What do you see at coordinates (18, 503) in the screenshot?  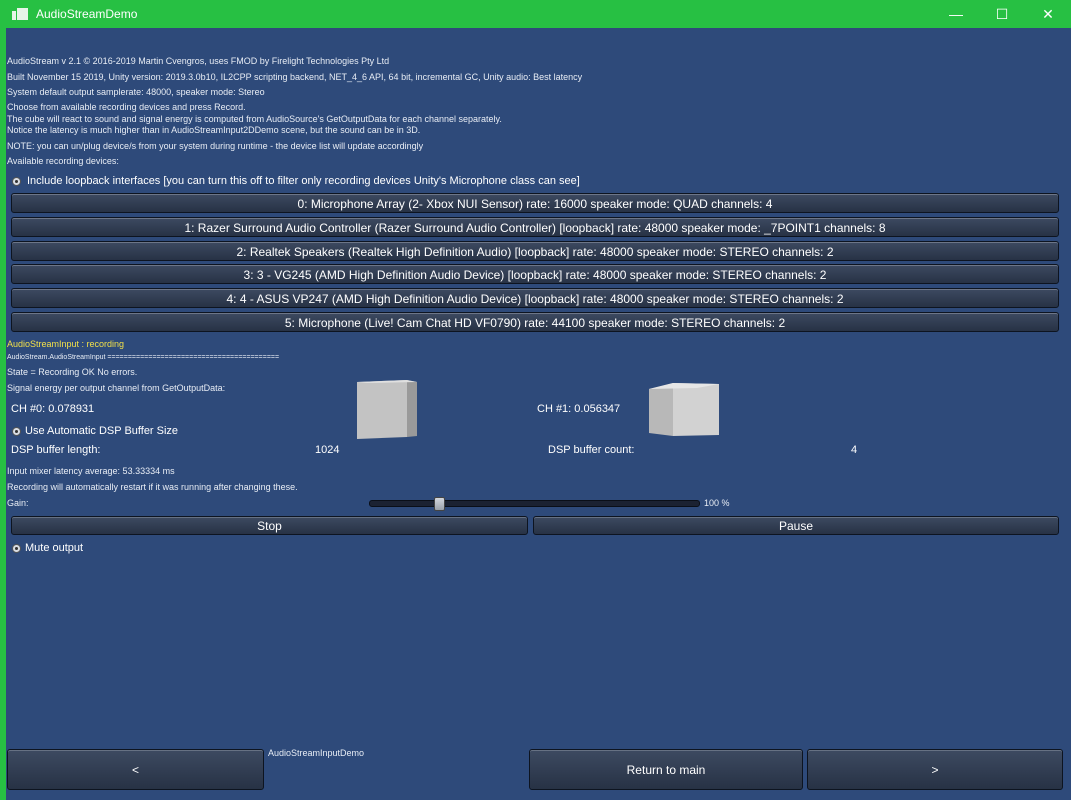 I see `gain-label: Gain:` at bounding box center [18, 503].